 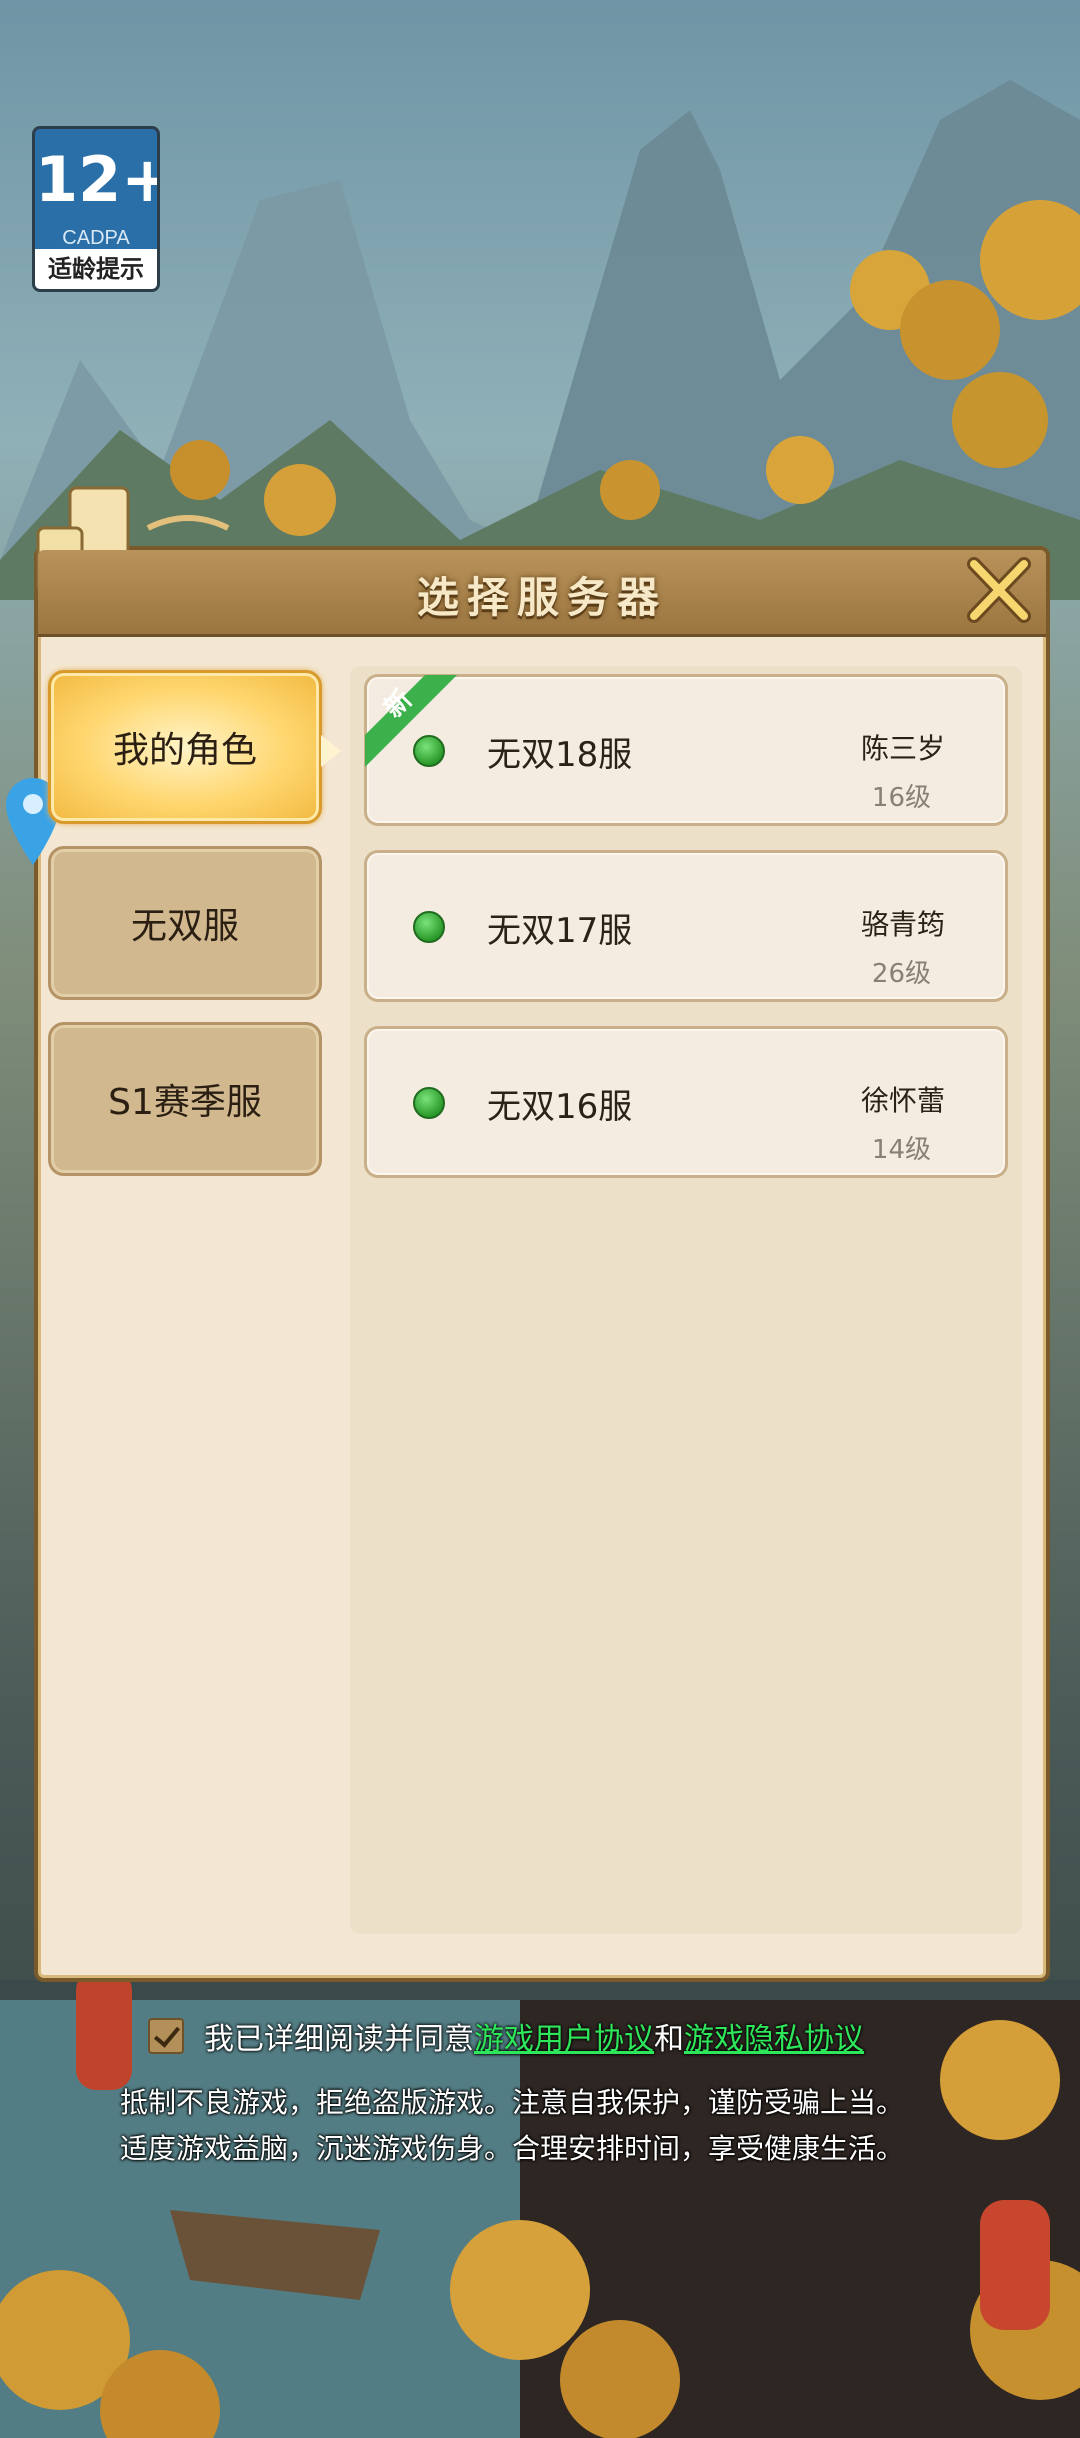 I want to click on user-agreement-link: 游戏用户协议, so click(x=564, y=2036).